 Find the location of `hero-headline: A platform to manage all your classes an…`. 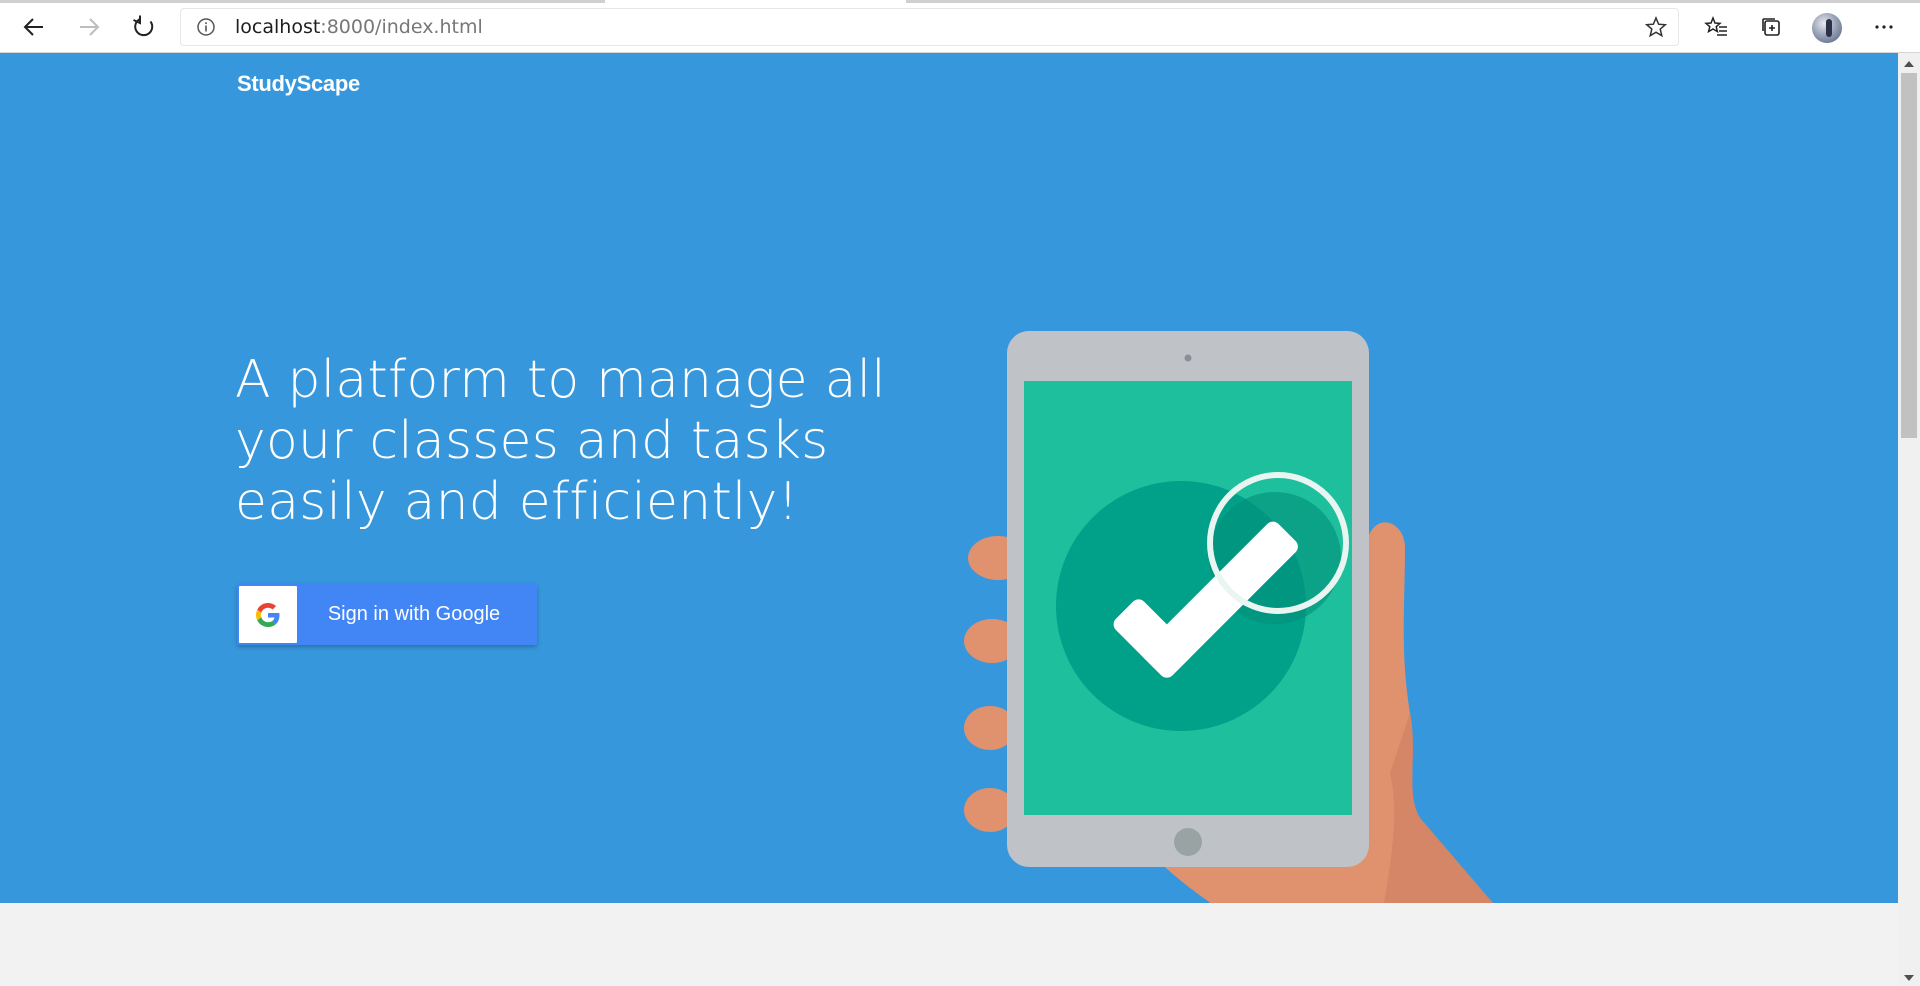

hero-headline: A platform to manage all your classes an… is located at coordinates (560, 441).